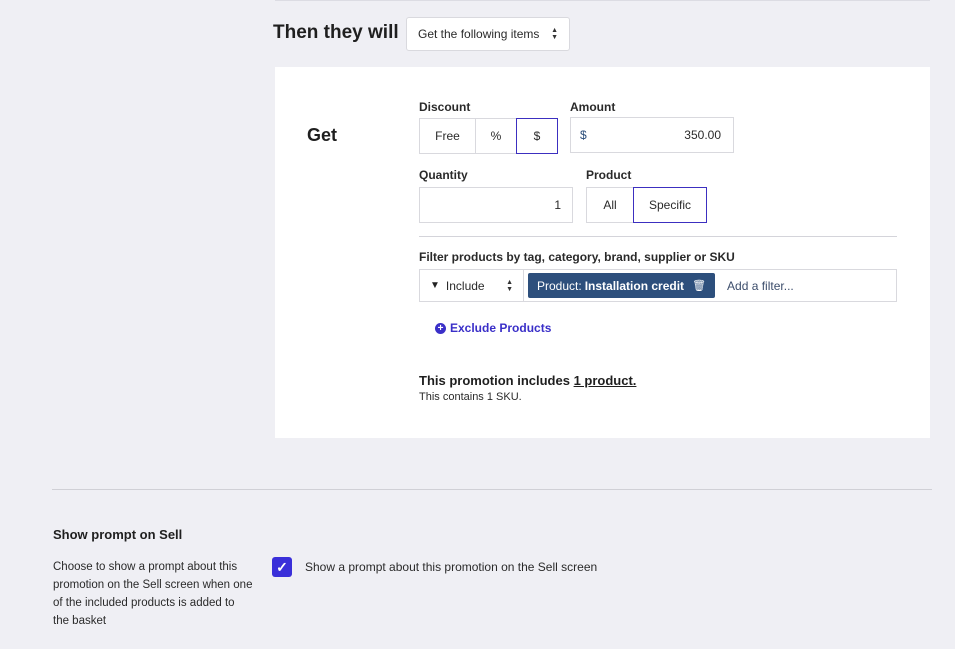 This screenshot has width=955, height=649. I want to click on currency-symbol: $, so click(583, 135).